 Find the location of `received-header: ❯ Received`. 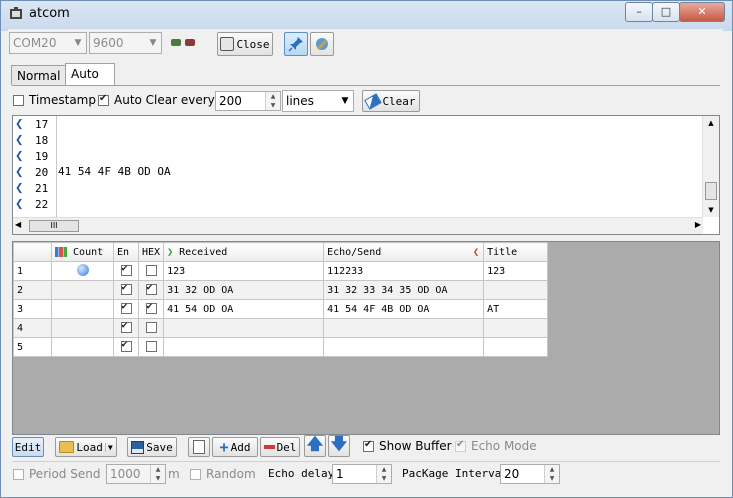

received-header: ❯ Received is located at coordinates (244, 252).